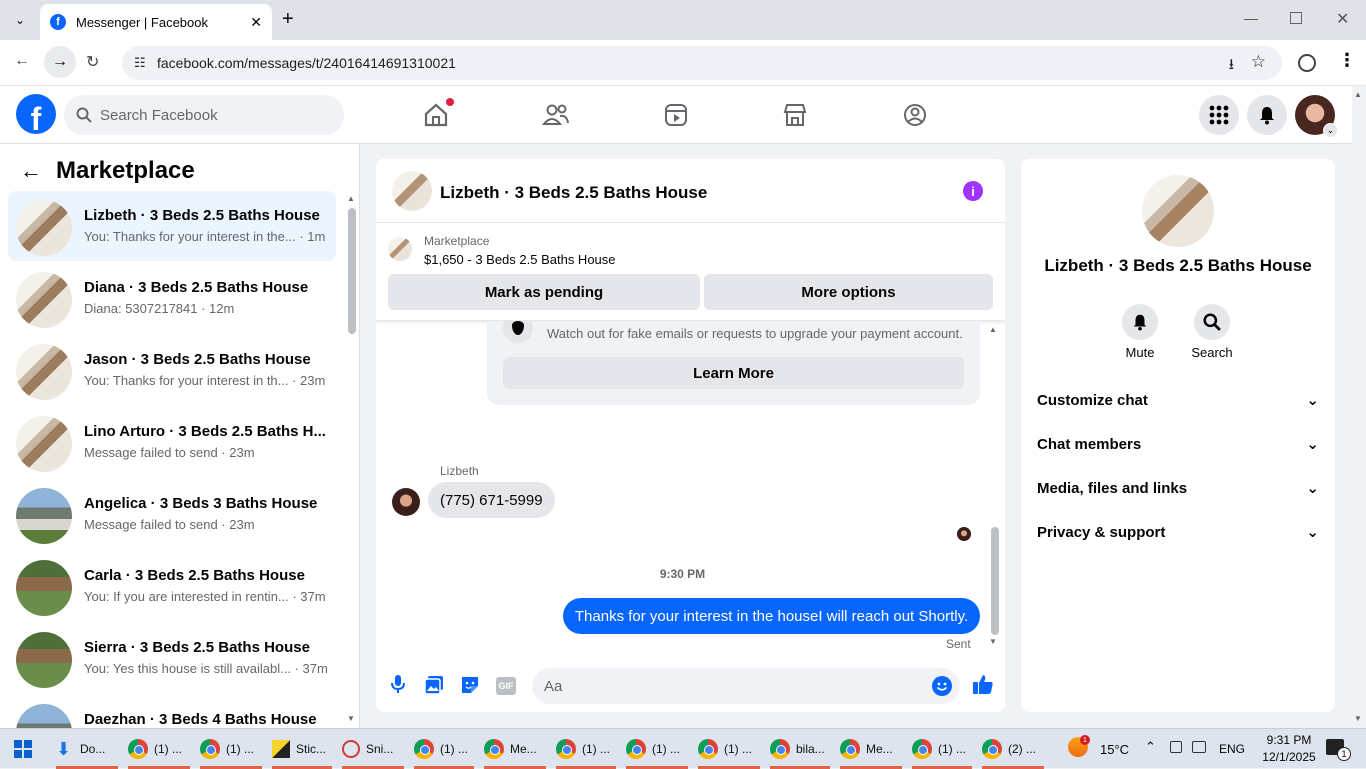 Image resolution: width=1366 pixels, height=769 pixels. What do you see at coordinates (36, 114) in the screenshot?
I see `facebook-logo-icon: f` at bounding box center [36, 114].